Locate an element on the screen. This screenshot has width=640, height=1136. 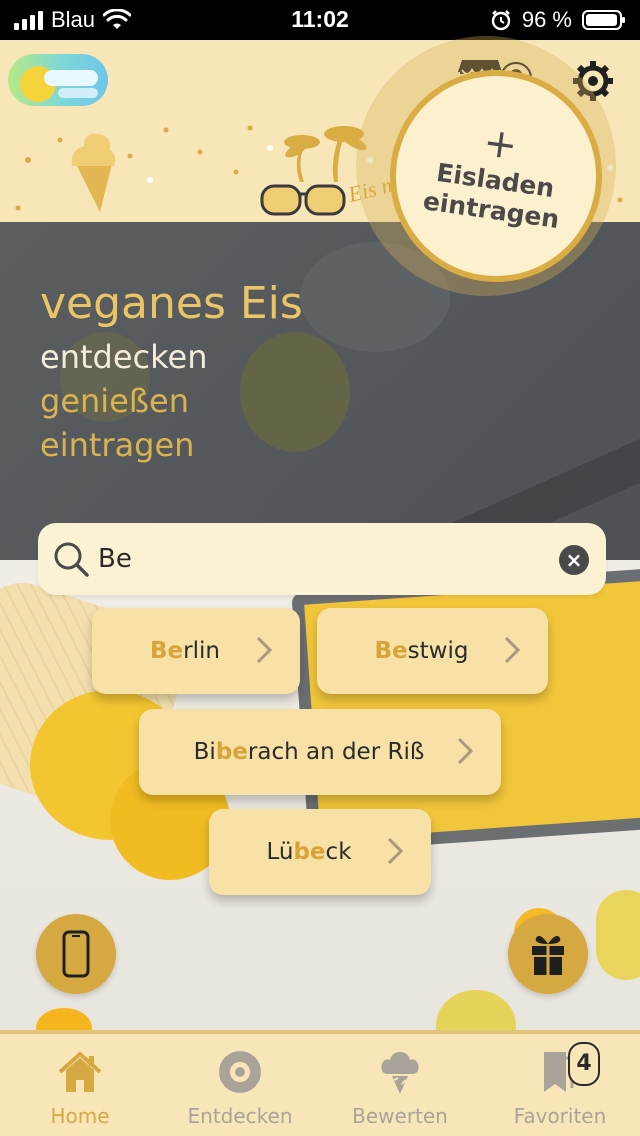
search-bar: × is located at coordinates (322, 559).